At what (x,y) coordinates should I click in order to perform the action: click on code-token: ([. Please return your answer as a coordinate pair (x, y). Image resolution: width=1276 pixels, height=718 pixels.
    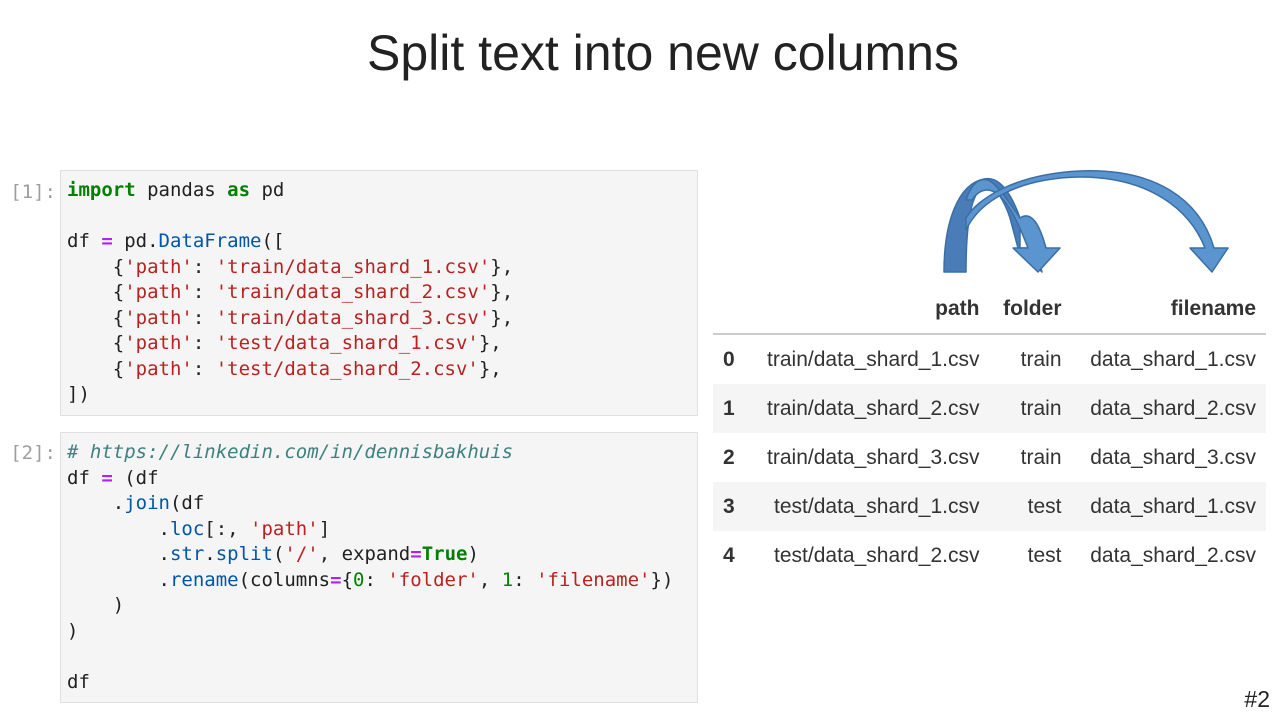
    Looking at the image, I should click on (273, 241).